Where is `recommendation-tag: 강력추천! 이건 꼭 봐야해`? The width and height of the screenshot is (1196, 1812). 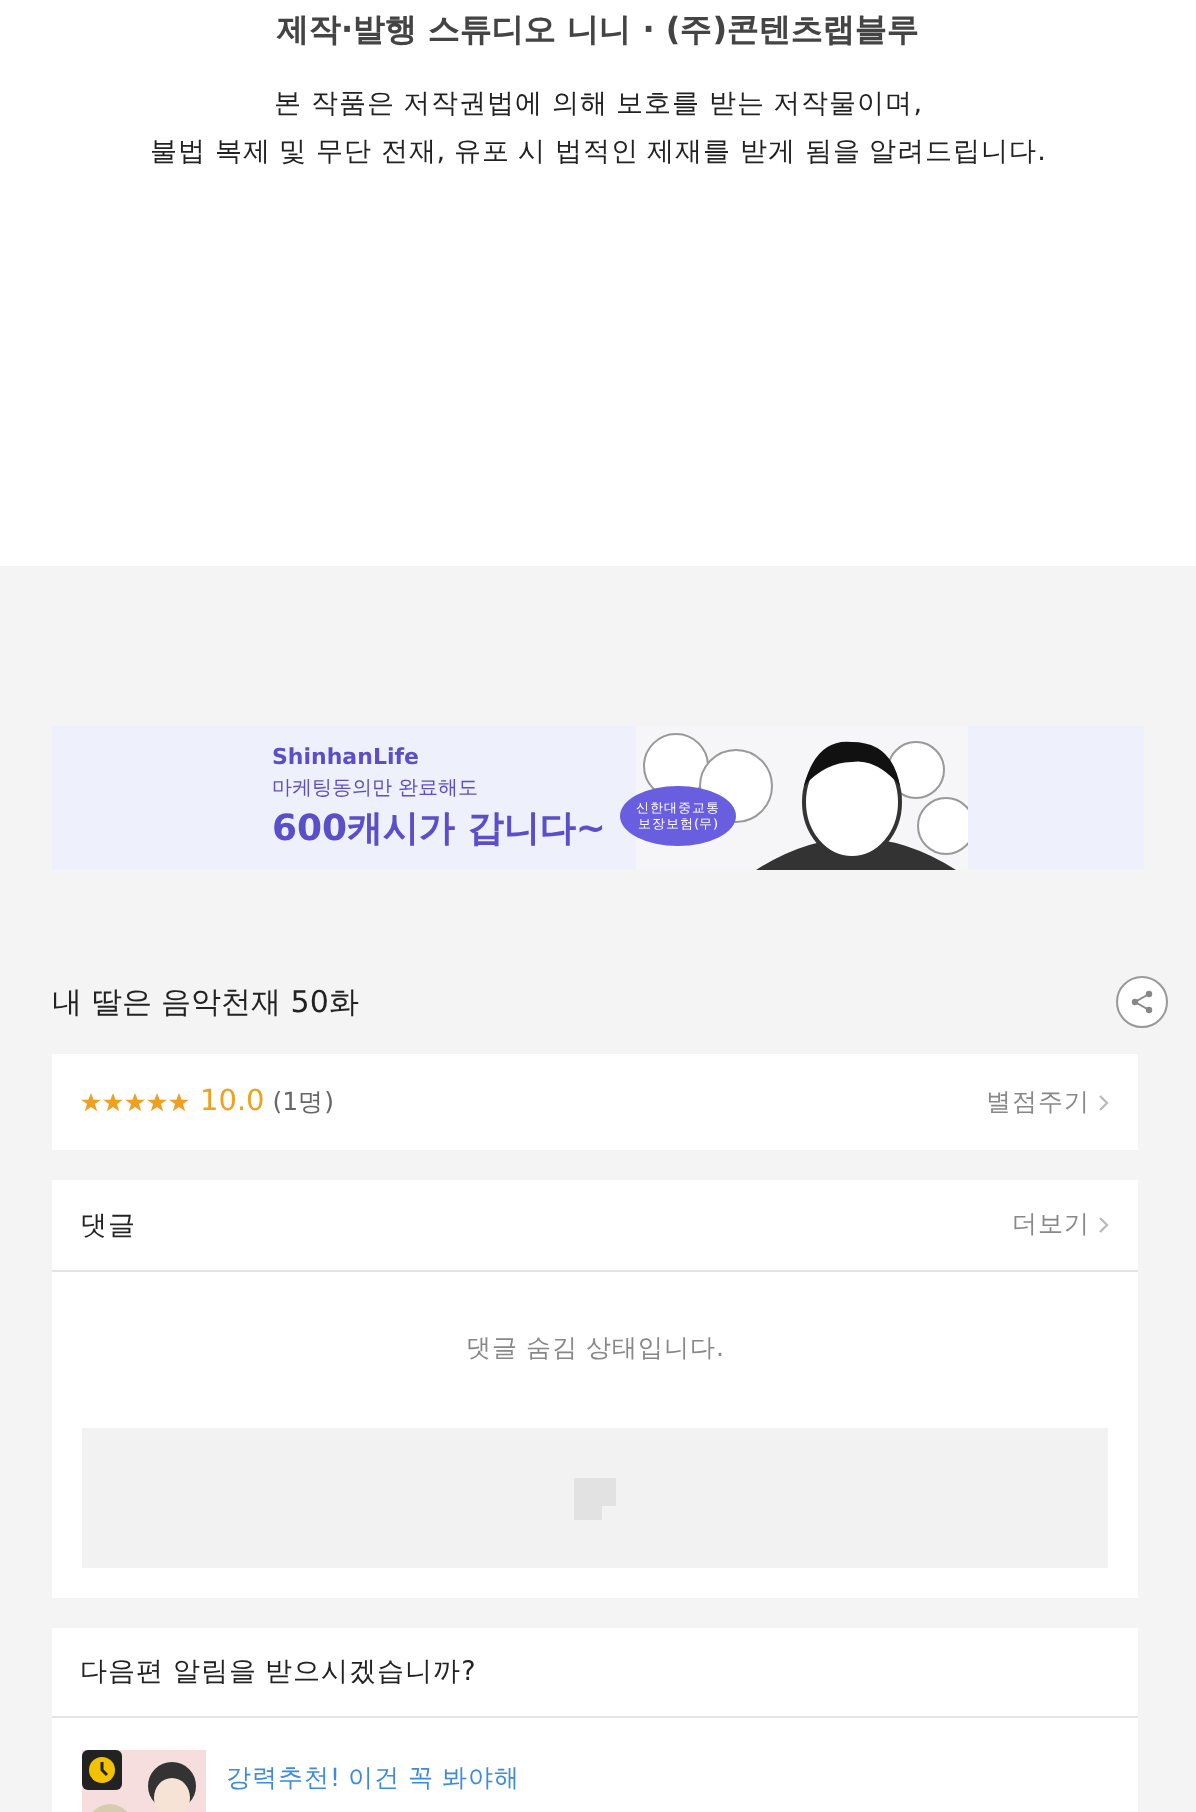
recommendation-tag: 강력추천! 이건 꼭 봐야해 is located at coordinates (373, 1779).